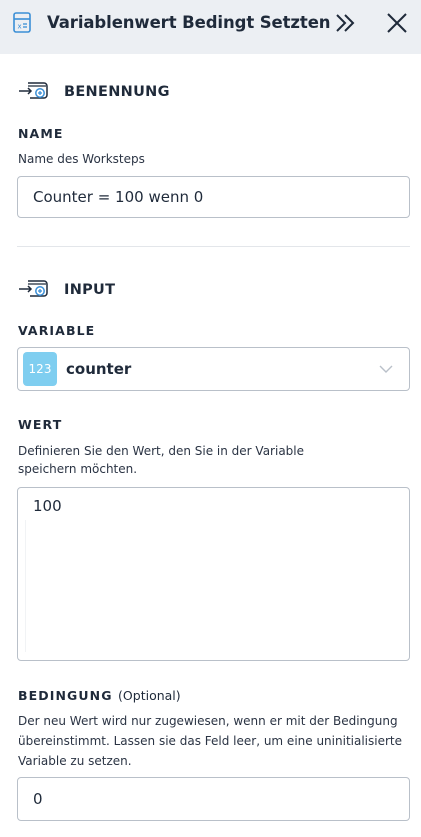 The height and width of the screenshot is (837, 421). What do you see at coordinates (99, 369) in the screenshot?
I see `variable-select-value: counter` at bounding box center [99, 369].